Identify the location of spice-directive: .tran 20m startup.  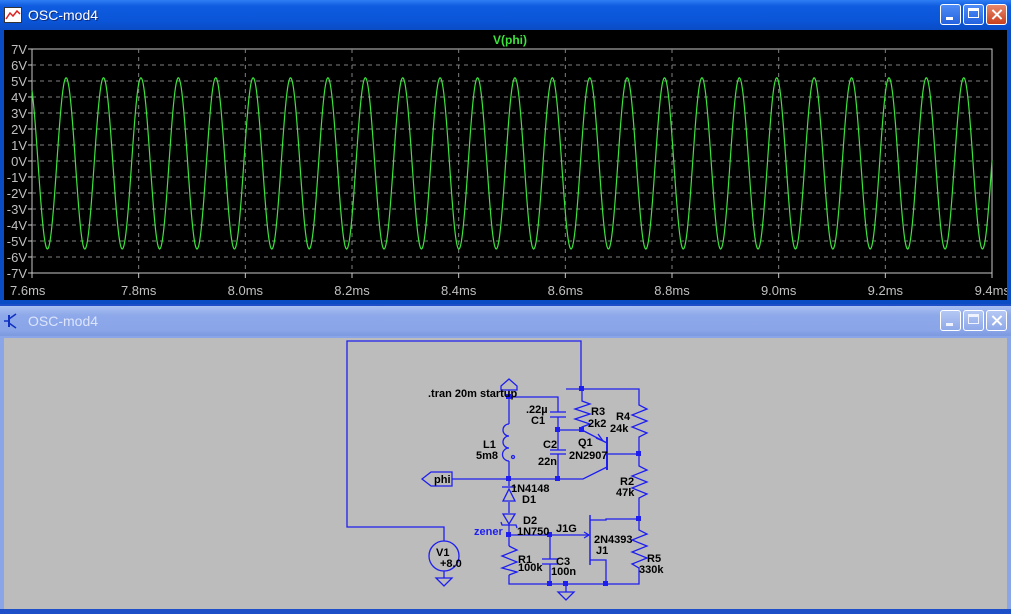
(473, 394).